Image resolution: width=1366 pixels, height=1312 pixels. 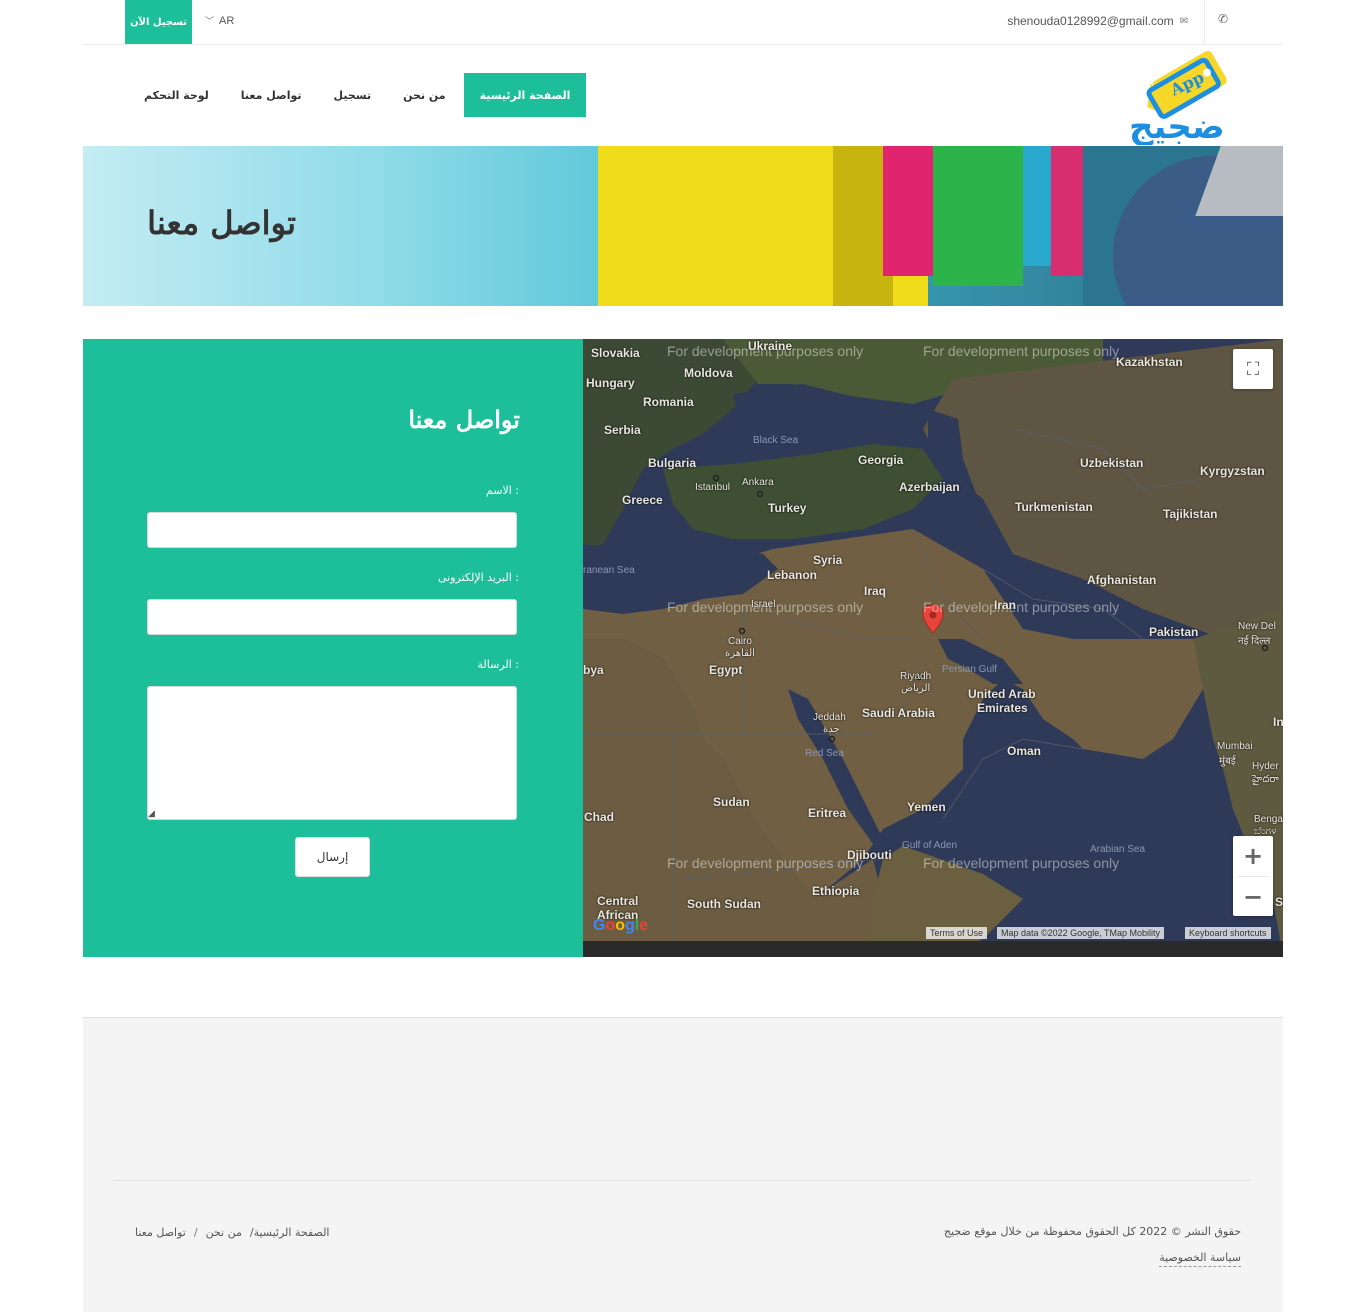 What do you see at coordinates (776, 440) in the screenshot?
I see `map-label: Black Sea` at bounding box center [776, 440].